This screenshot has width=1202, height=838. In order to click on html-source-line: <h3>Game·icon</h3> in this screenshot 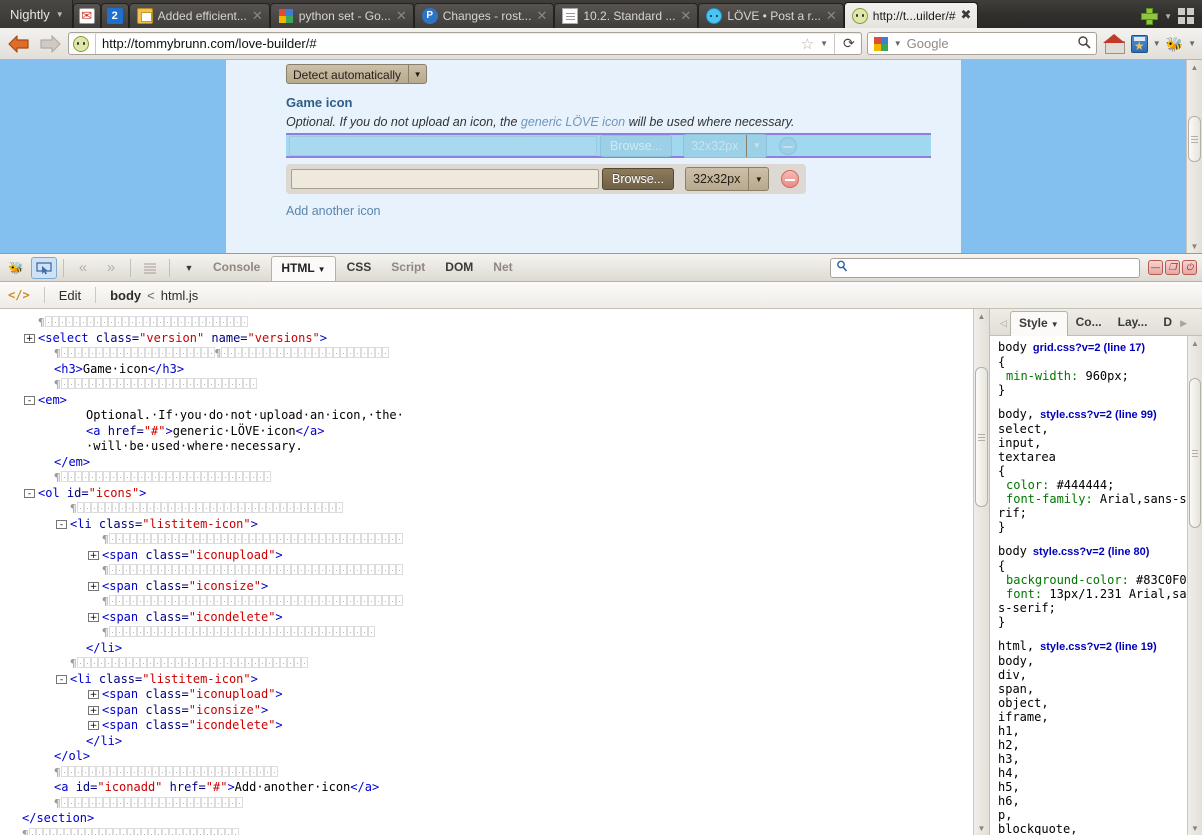, I will do `click(494, 370)`.